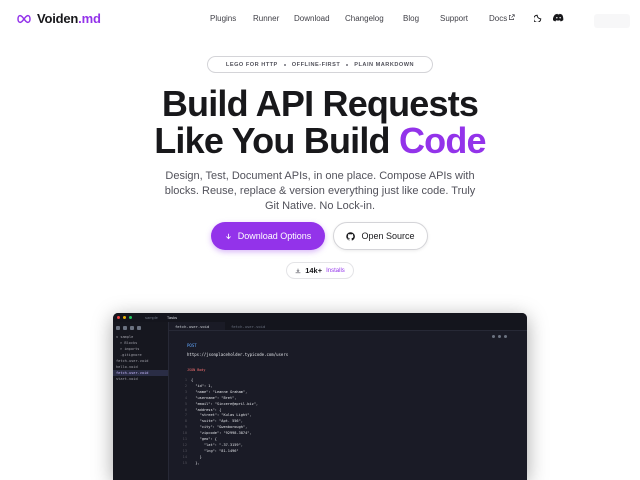 Image resolution: width=640 pixels, height=480 pixels. What do you see at coordinates (118, 317) in the screenshot?
I see `close-dot` at bounding box center [118, 317].